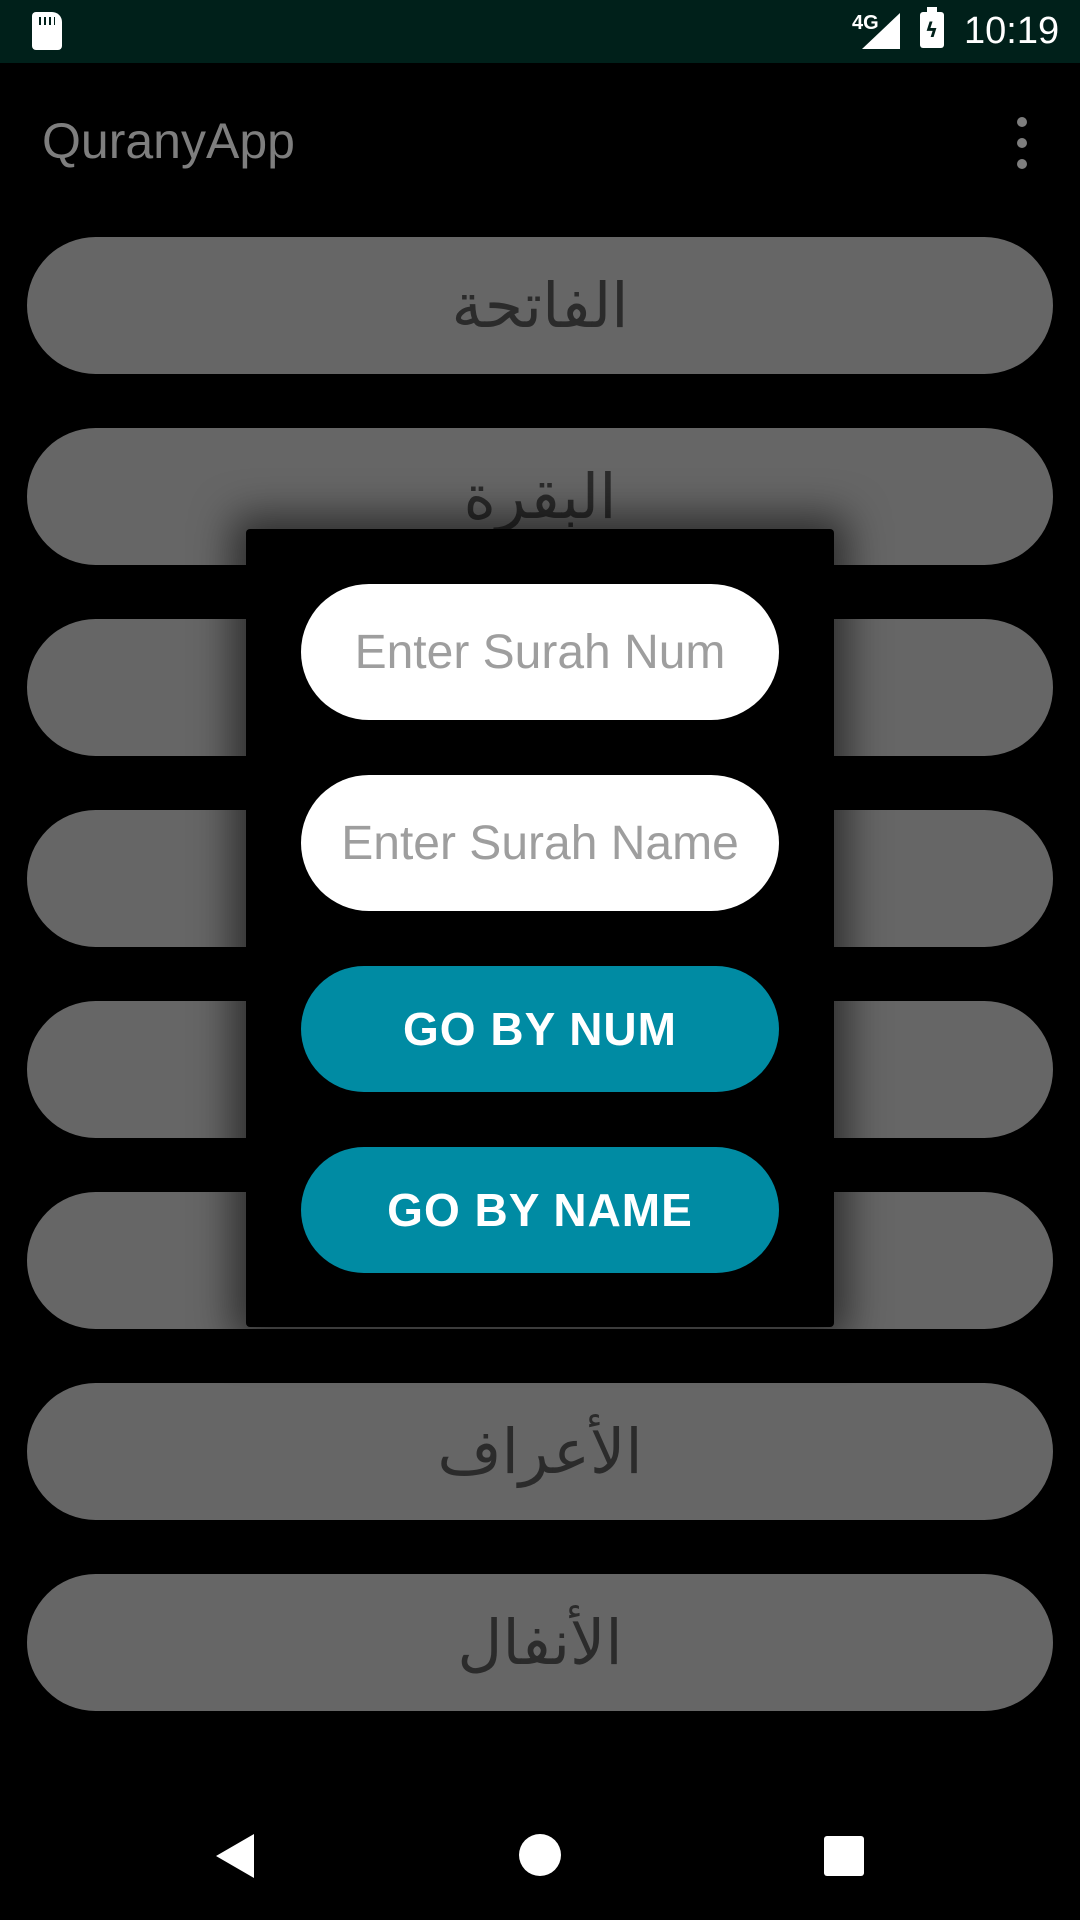 Image resolution: width=1080 pixels, height=1920 pixels. What do you see at coordinates (235, 1856) in the screenshot?
I see `back-icon` at bounding box center [235, 1856].